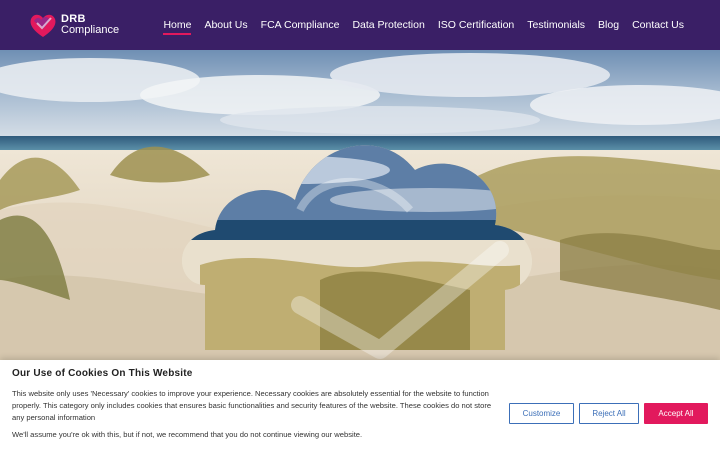 Image resolution: width=720 pixels, height=450 pixels. What do you see at coordinates (658, 25) in the screenshot?
I see `nav-contact-us: Contact Us` at bounding box center [658, 25].